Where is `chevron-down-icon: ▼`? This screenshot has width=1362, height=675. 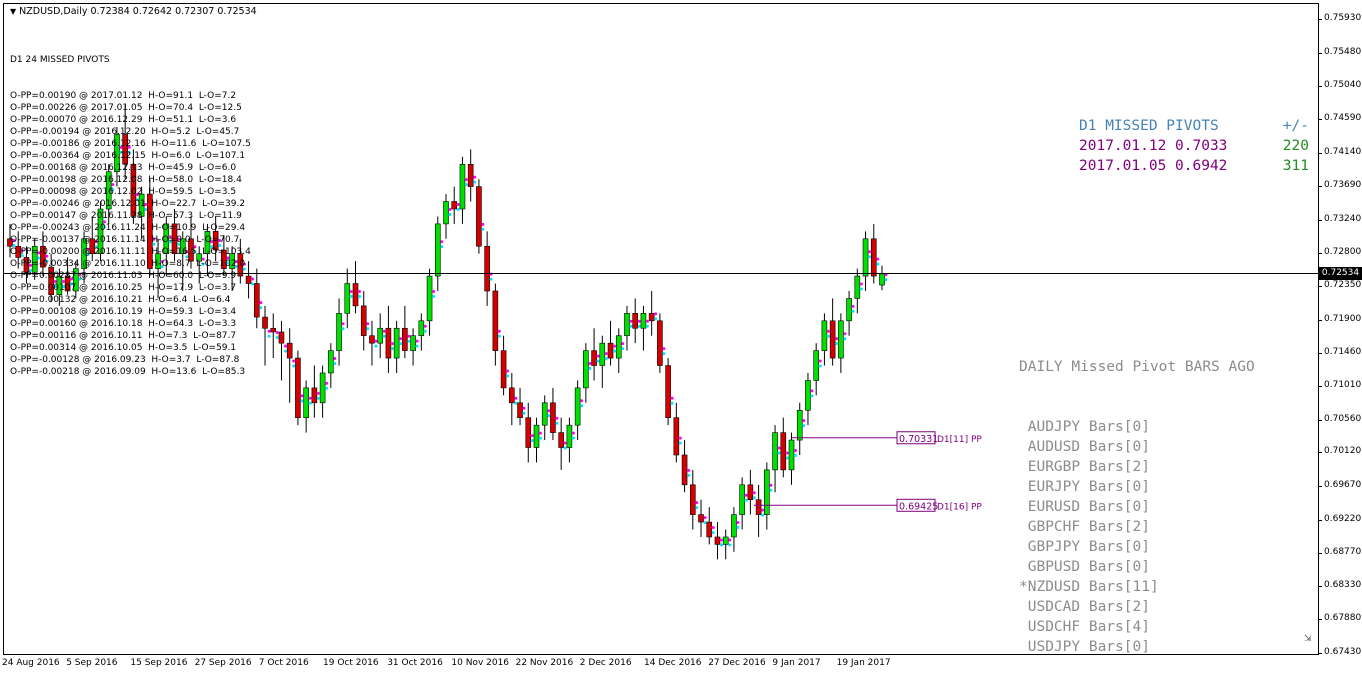
chevron-down-icon: ▼ is located at coordinates (13, 11).